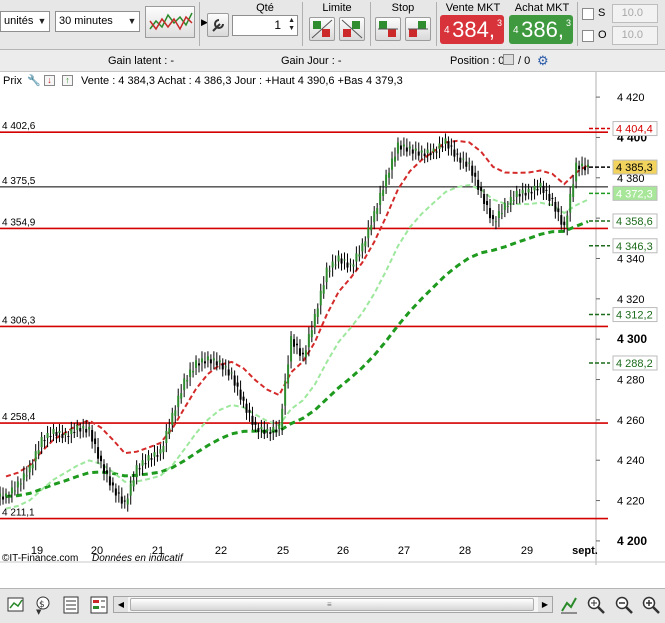  I want to click on sell-mkt-button: 4 384, 3, so click(472, 29).